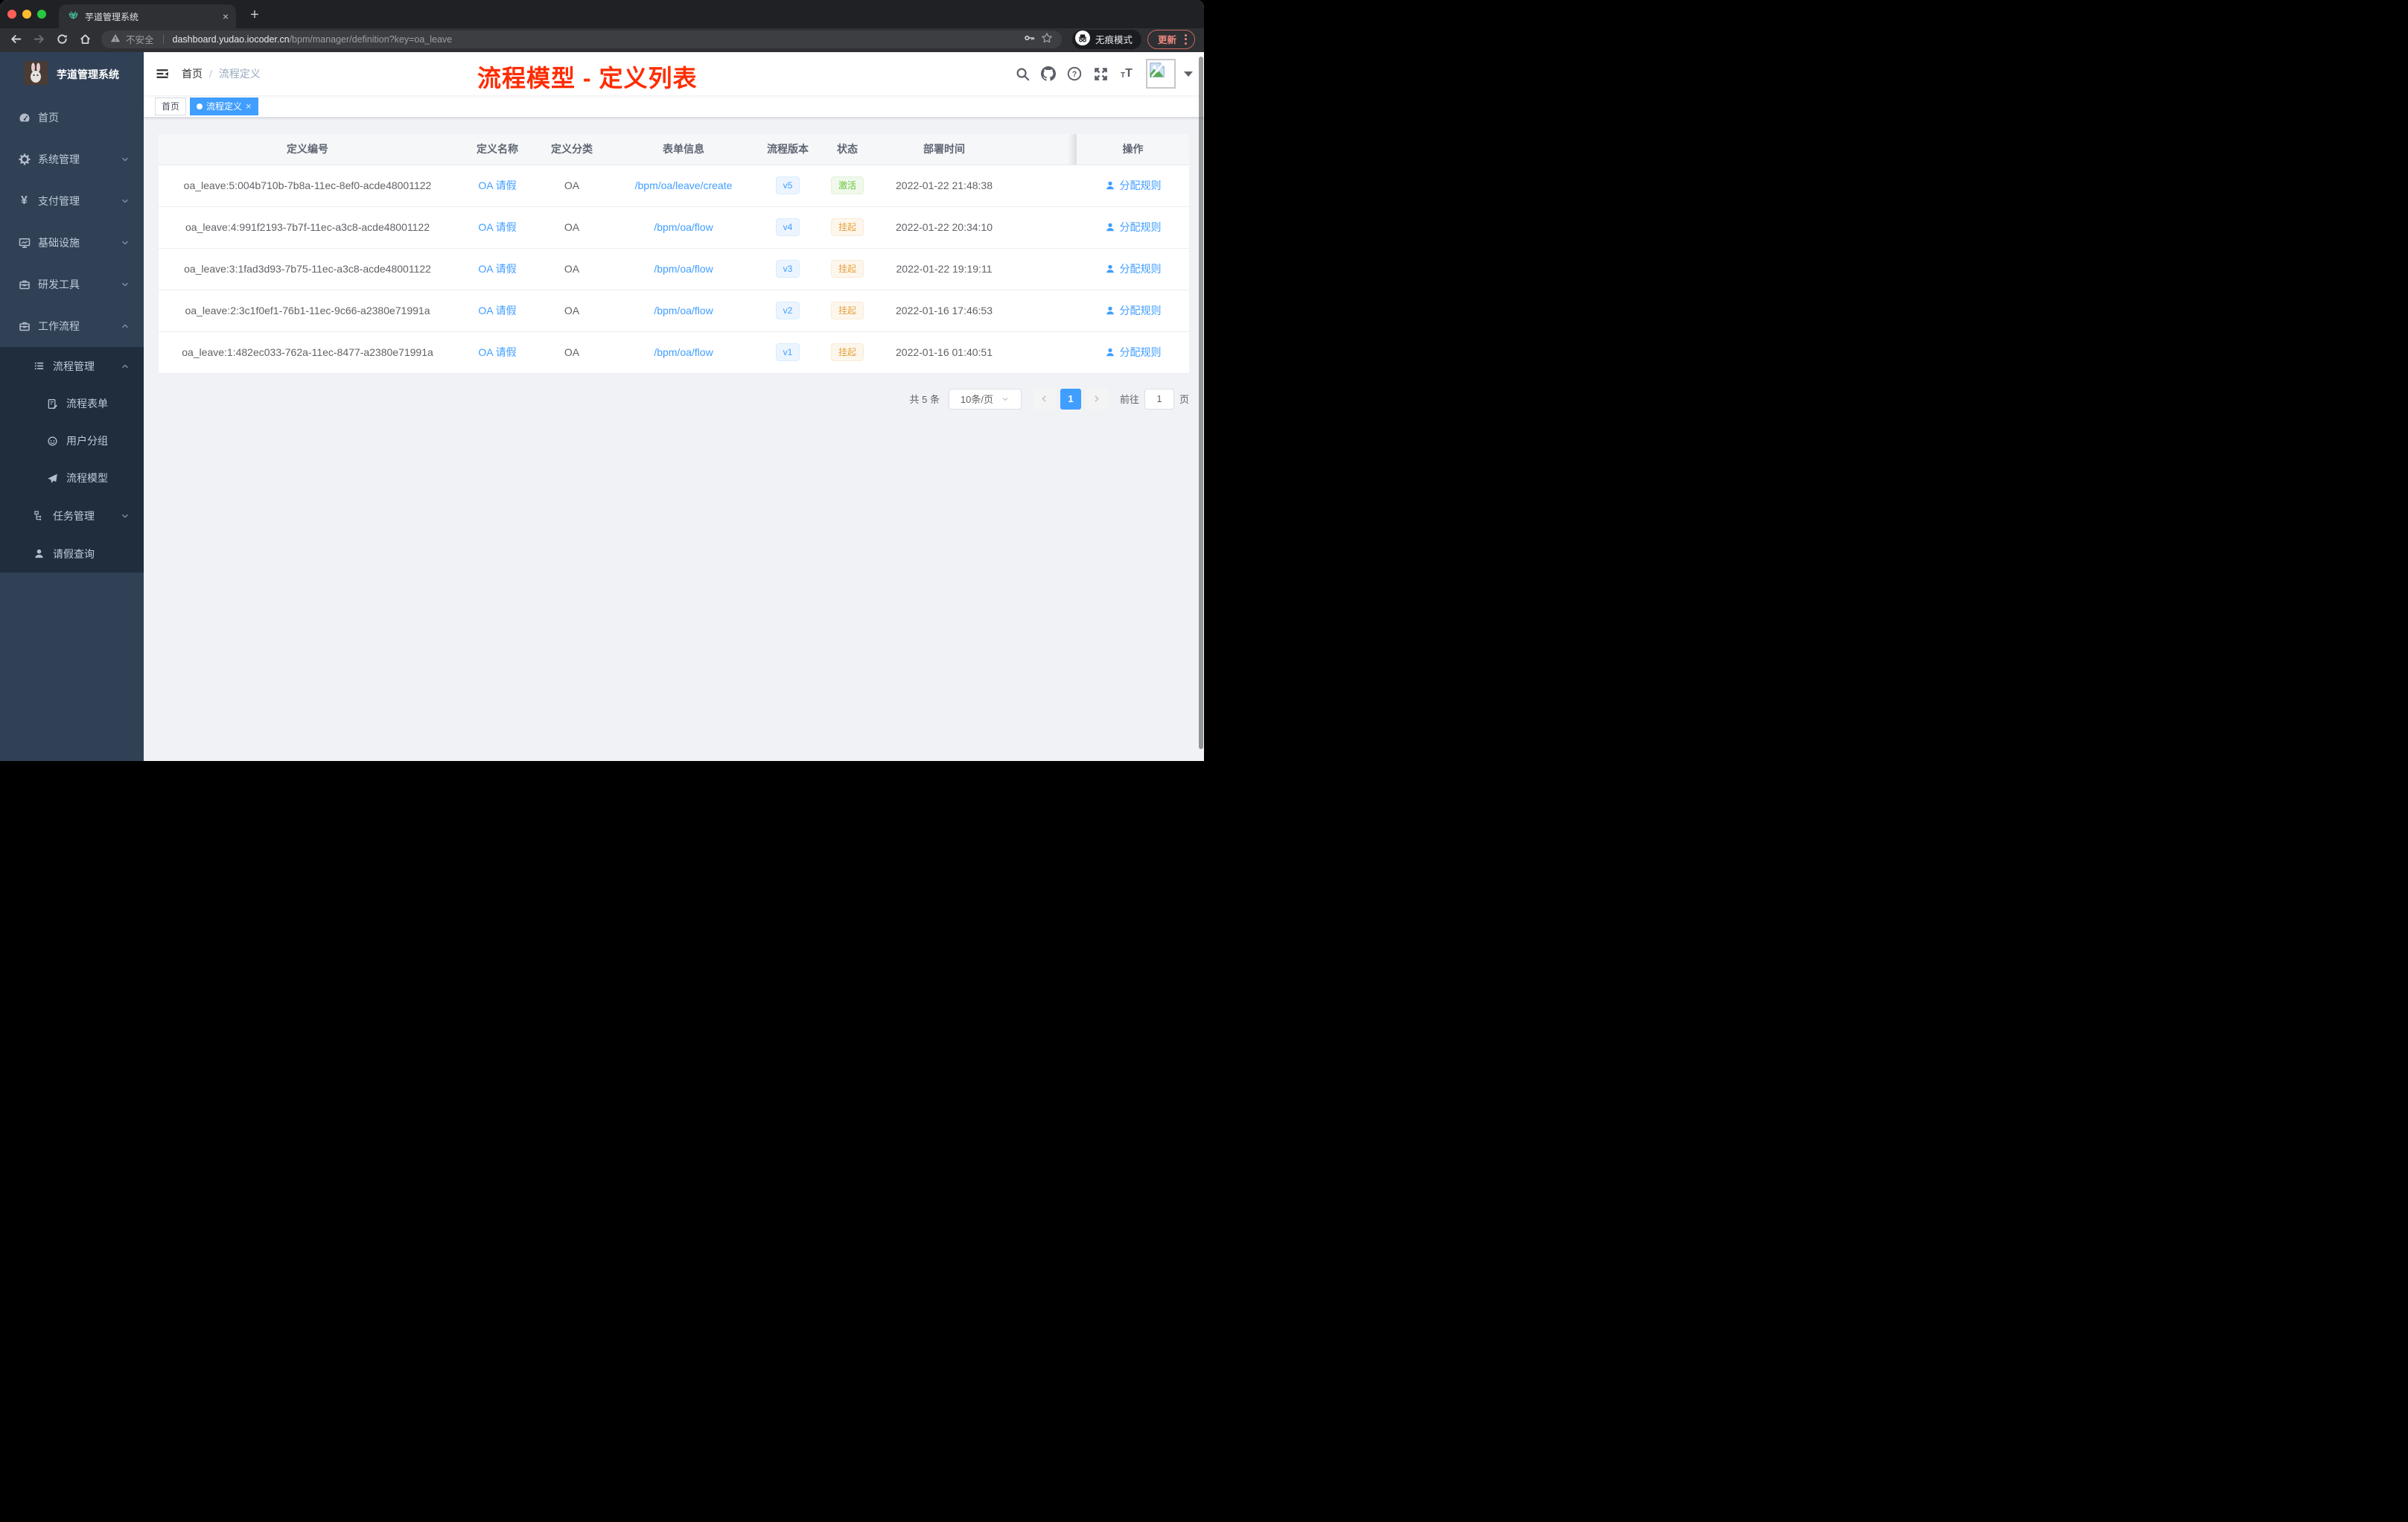 This screenshot has height=1522, width=2408. Describe the element at coordinates (254, 15) in the screenshot. I see `new-tab-button: +` at that location.